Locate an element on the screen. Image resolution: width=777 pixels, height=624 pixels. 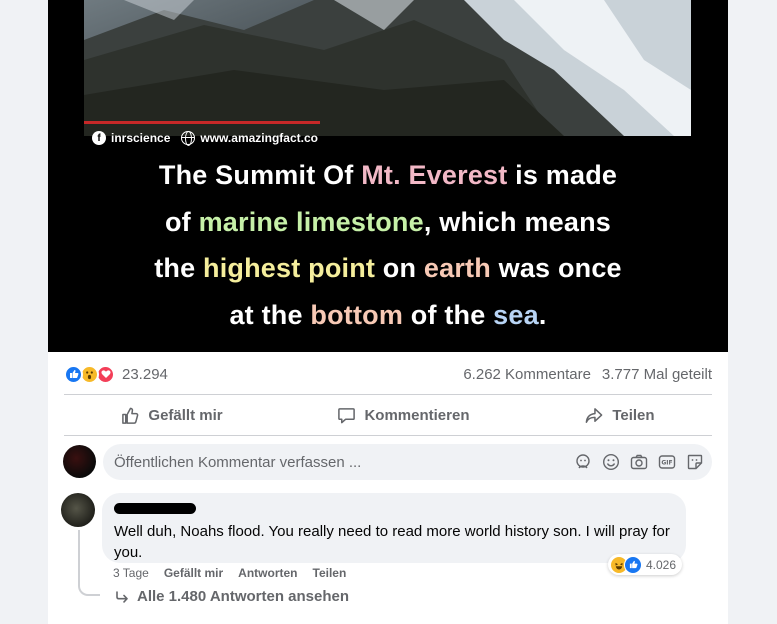
caption-segment: is made is located at coordinates (562, 175).